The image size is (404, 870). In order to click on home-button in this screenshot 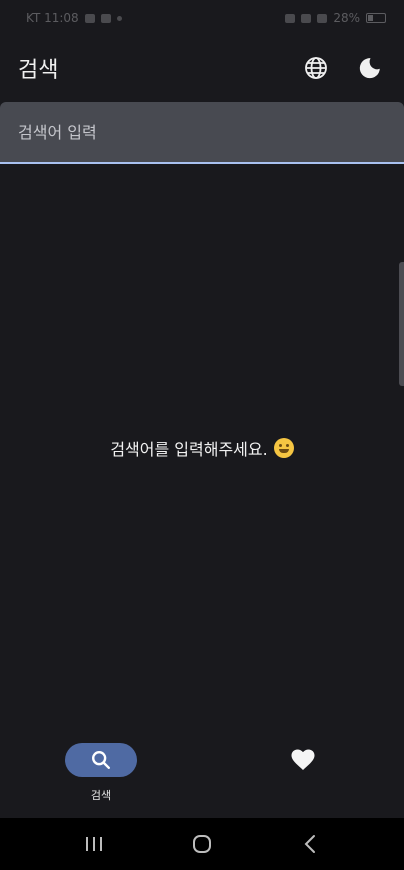, I will do `click(202, 844)`.